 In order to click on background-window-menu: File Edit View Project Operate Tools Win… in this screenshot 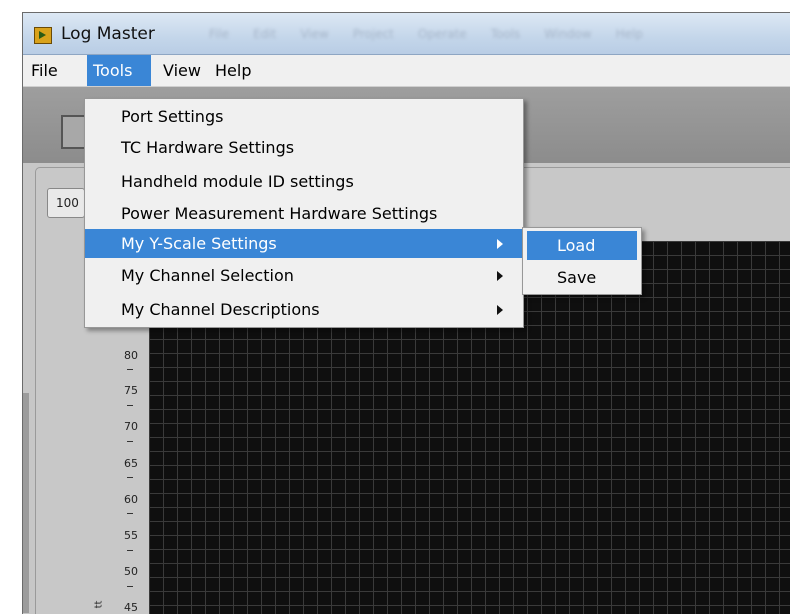, I will do `click(426, 34)`.